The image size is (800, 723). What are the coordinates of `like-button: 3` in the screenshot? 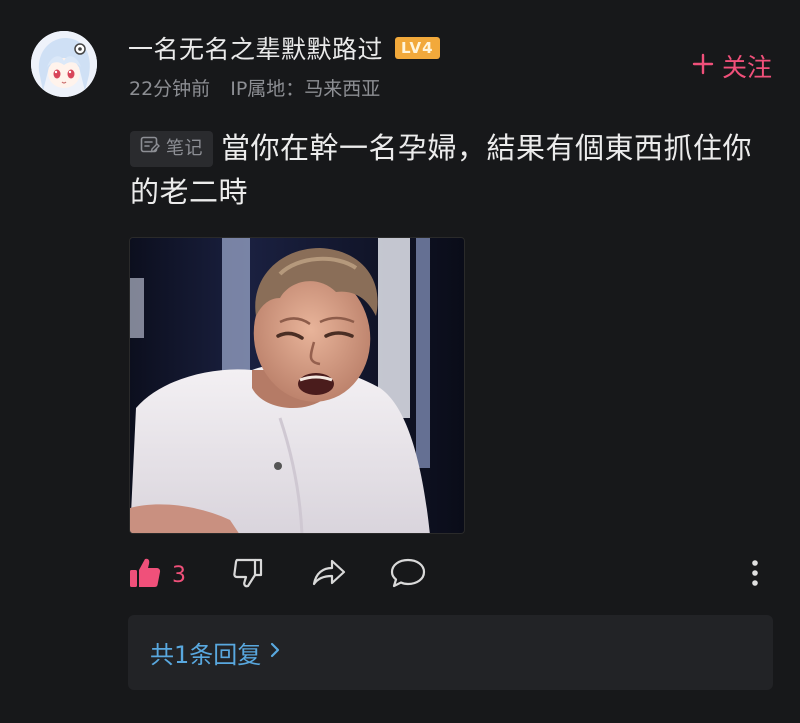 It's located at (157, 575).